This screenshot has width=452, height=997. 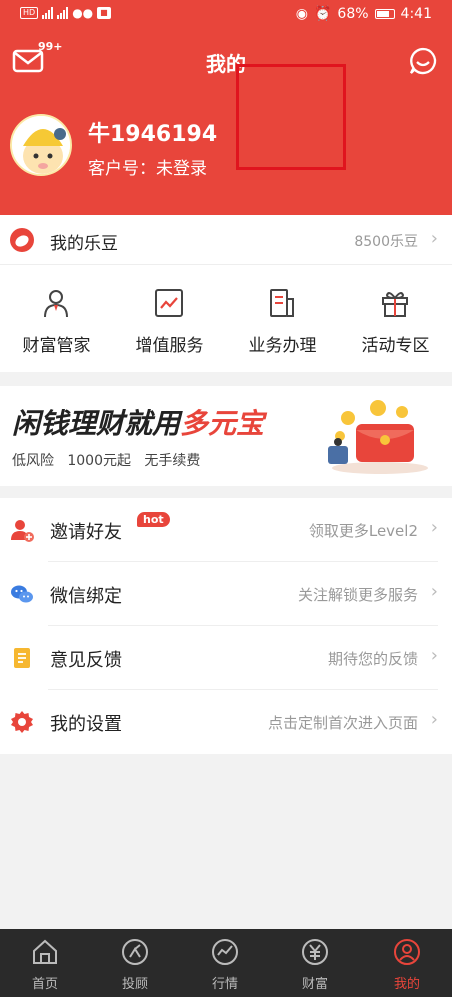 What do you see at coordinates (22, 658) in the screenshot?
I see `feedback-icon` at bounding box center [22, 658].